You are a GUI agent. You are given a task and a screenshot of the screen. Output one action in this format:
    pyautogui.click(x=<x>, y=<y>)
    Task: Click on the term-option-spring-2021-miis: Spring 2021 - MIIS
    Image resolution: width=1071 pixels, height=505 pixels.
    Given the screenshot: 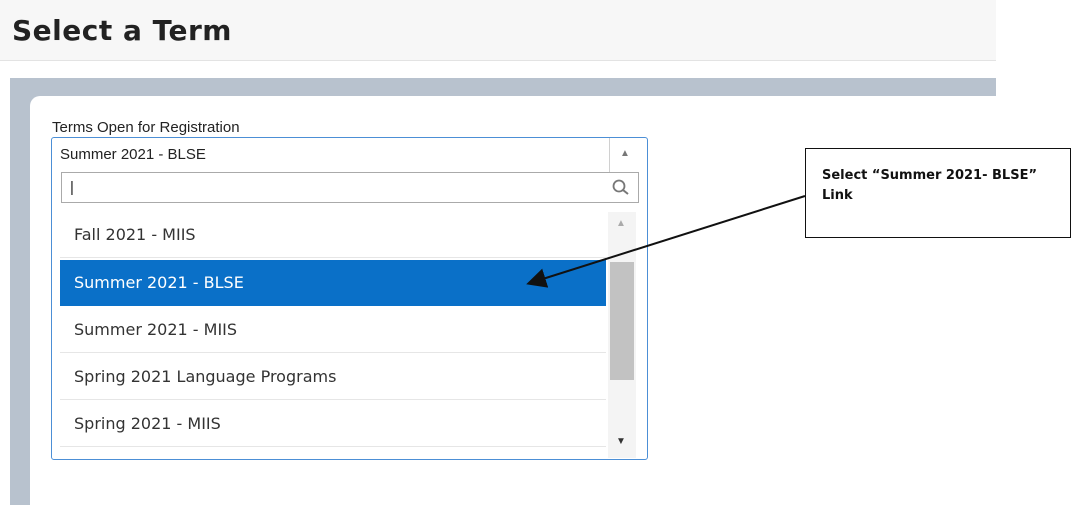 What is the action you would take?
    pyautogui.click(x=333, y=424)
    